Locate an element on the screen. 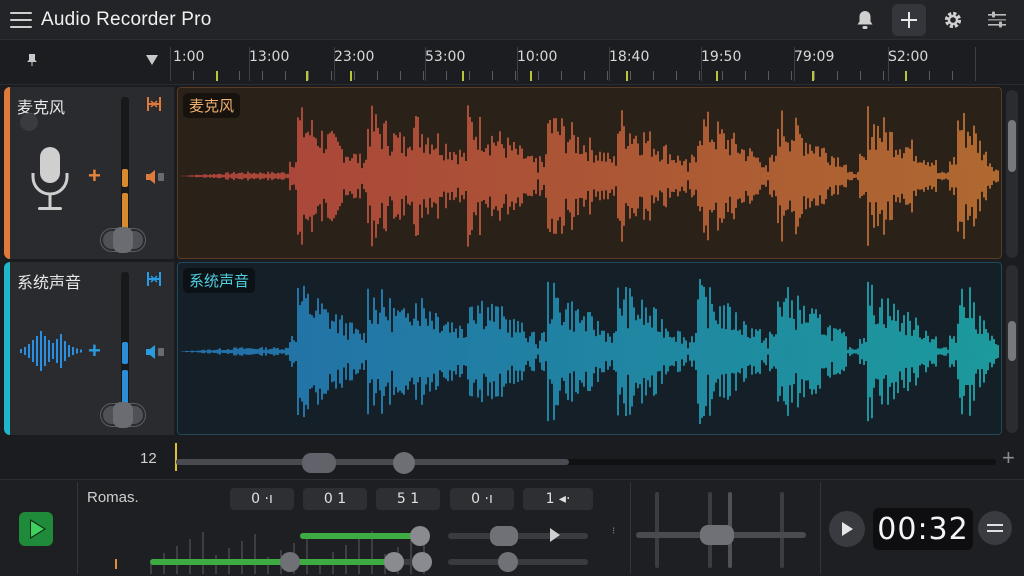 The height and width of the screenshot is (576, 1024). track-name: 系统声音 is located at coordinates (49, 283).